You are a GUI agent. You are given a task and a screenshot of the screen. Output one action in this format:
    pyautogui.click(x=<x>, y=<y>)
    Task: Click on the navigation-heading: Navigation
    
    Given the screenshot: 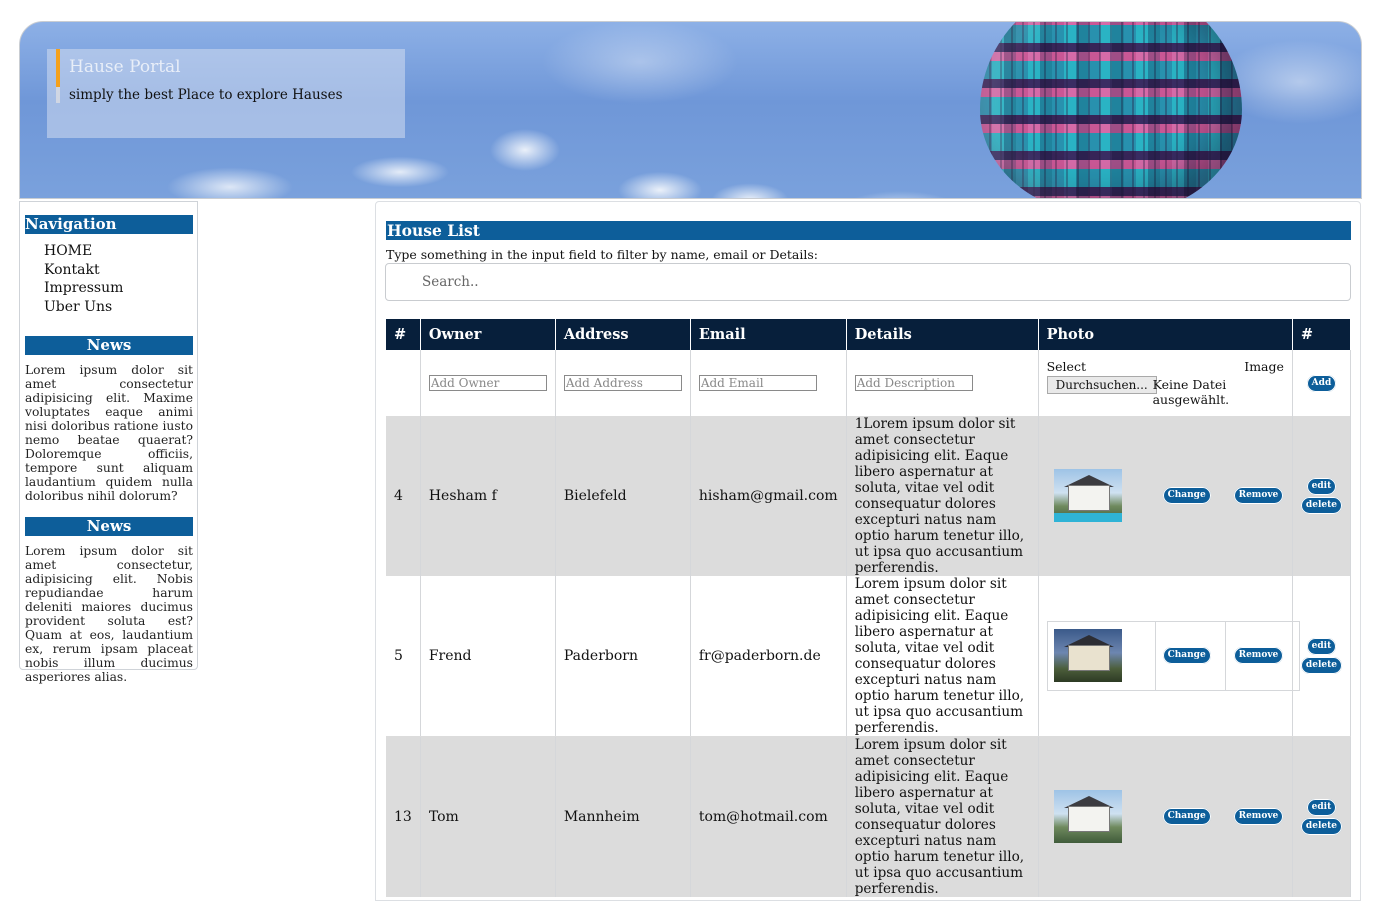 What is the action you would take?
    pyautogui.click(x=109, y=224)
    